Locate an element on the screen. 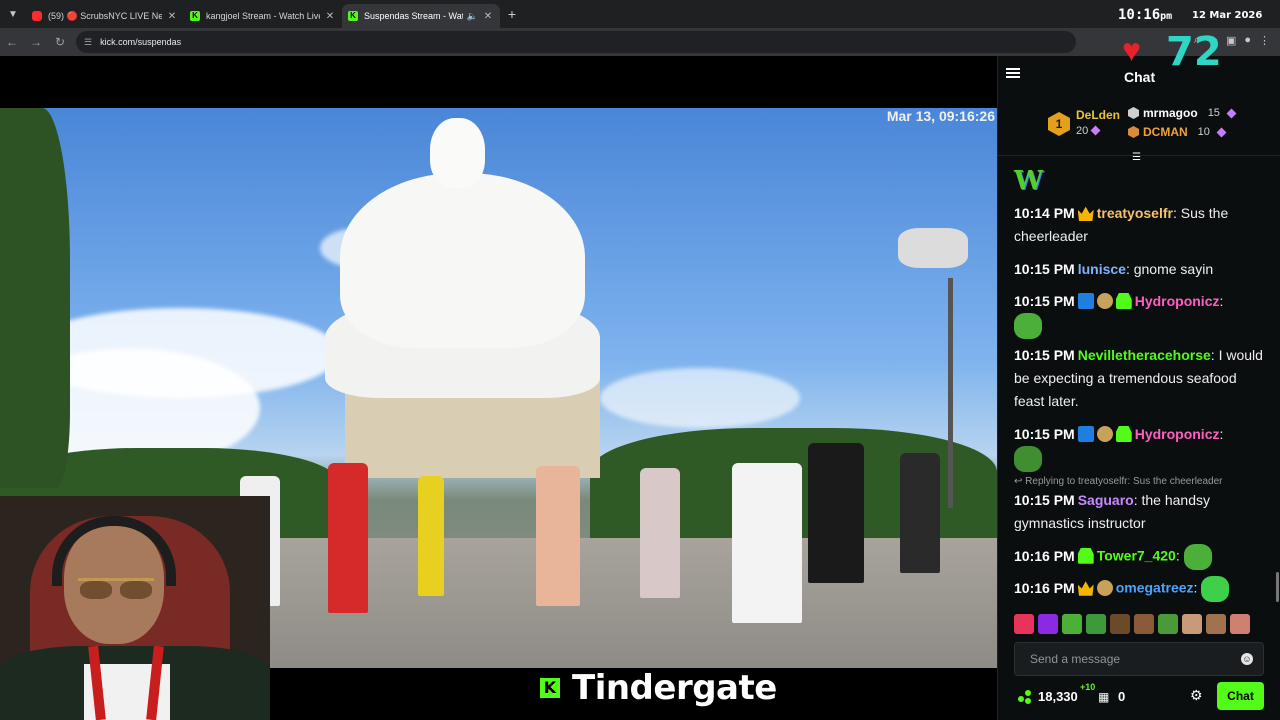 Image resolution: width=1280 pixels, height=720 pixels. site-settings-icon: ☰ is located at coordinates (88, 42).